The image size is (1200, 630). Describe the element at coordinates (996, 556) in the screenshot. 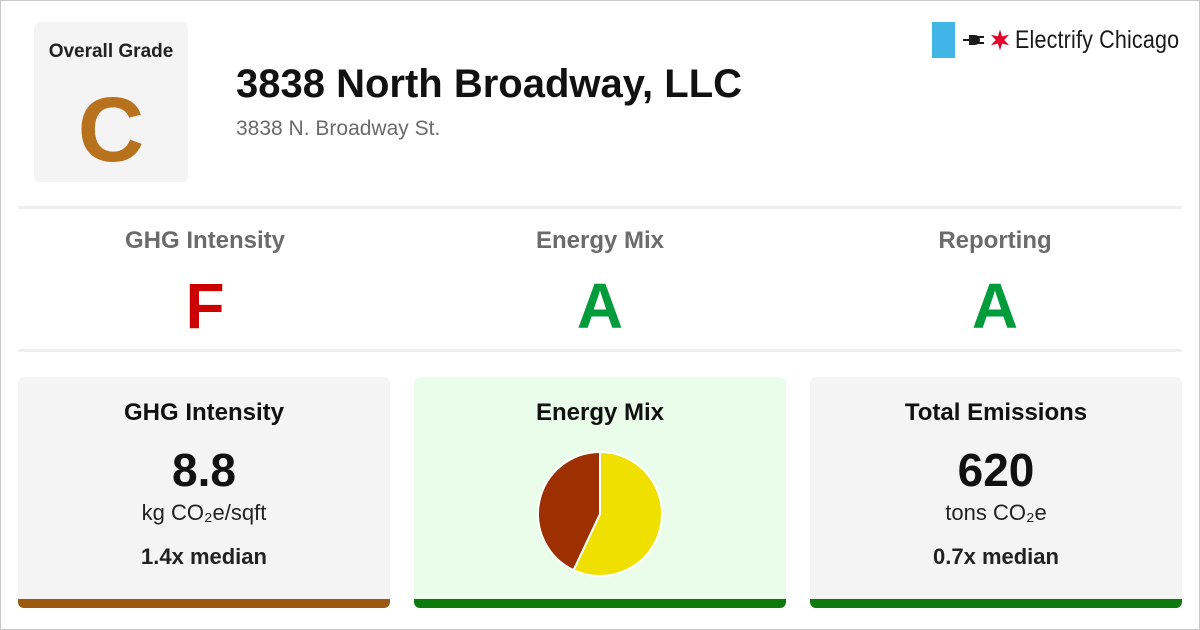

I see `card-median: 0.7x median` at that location.